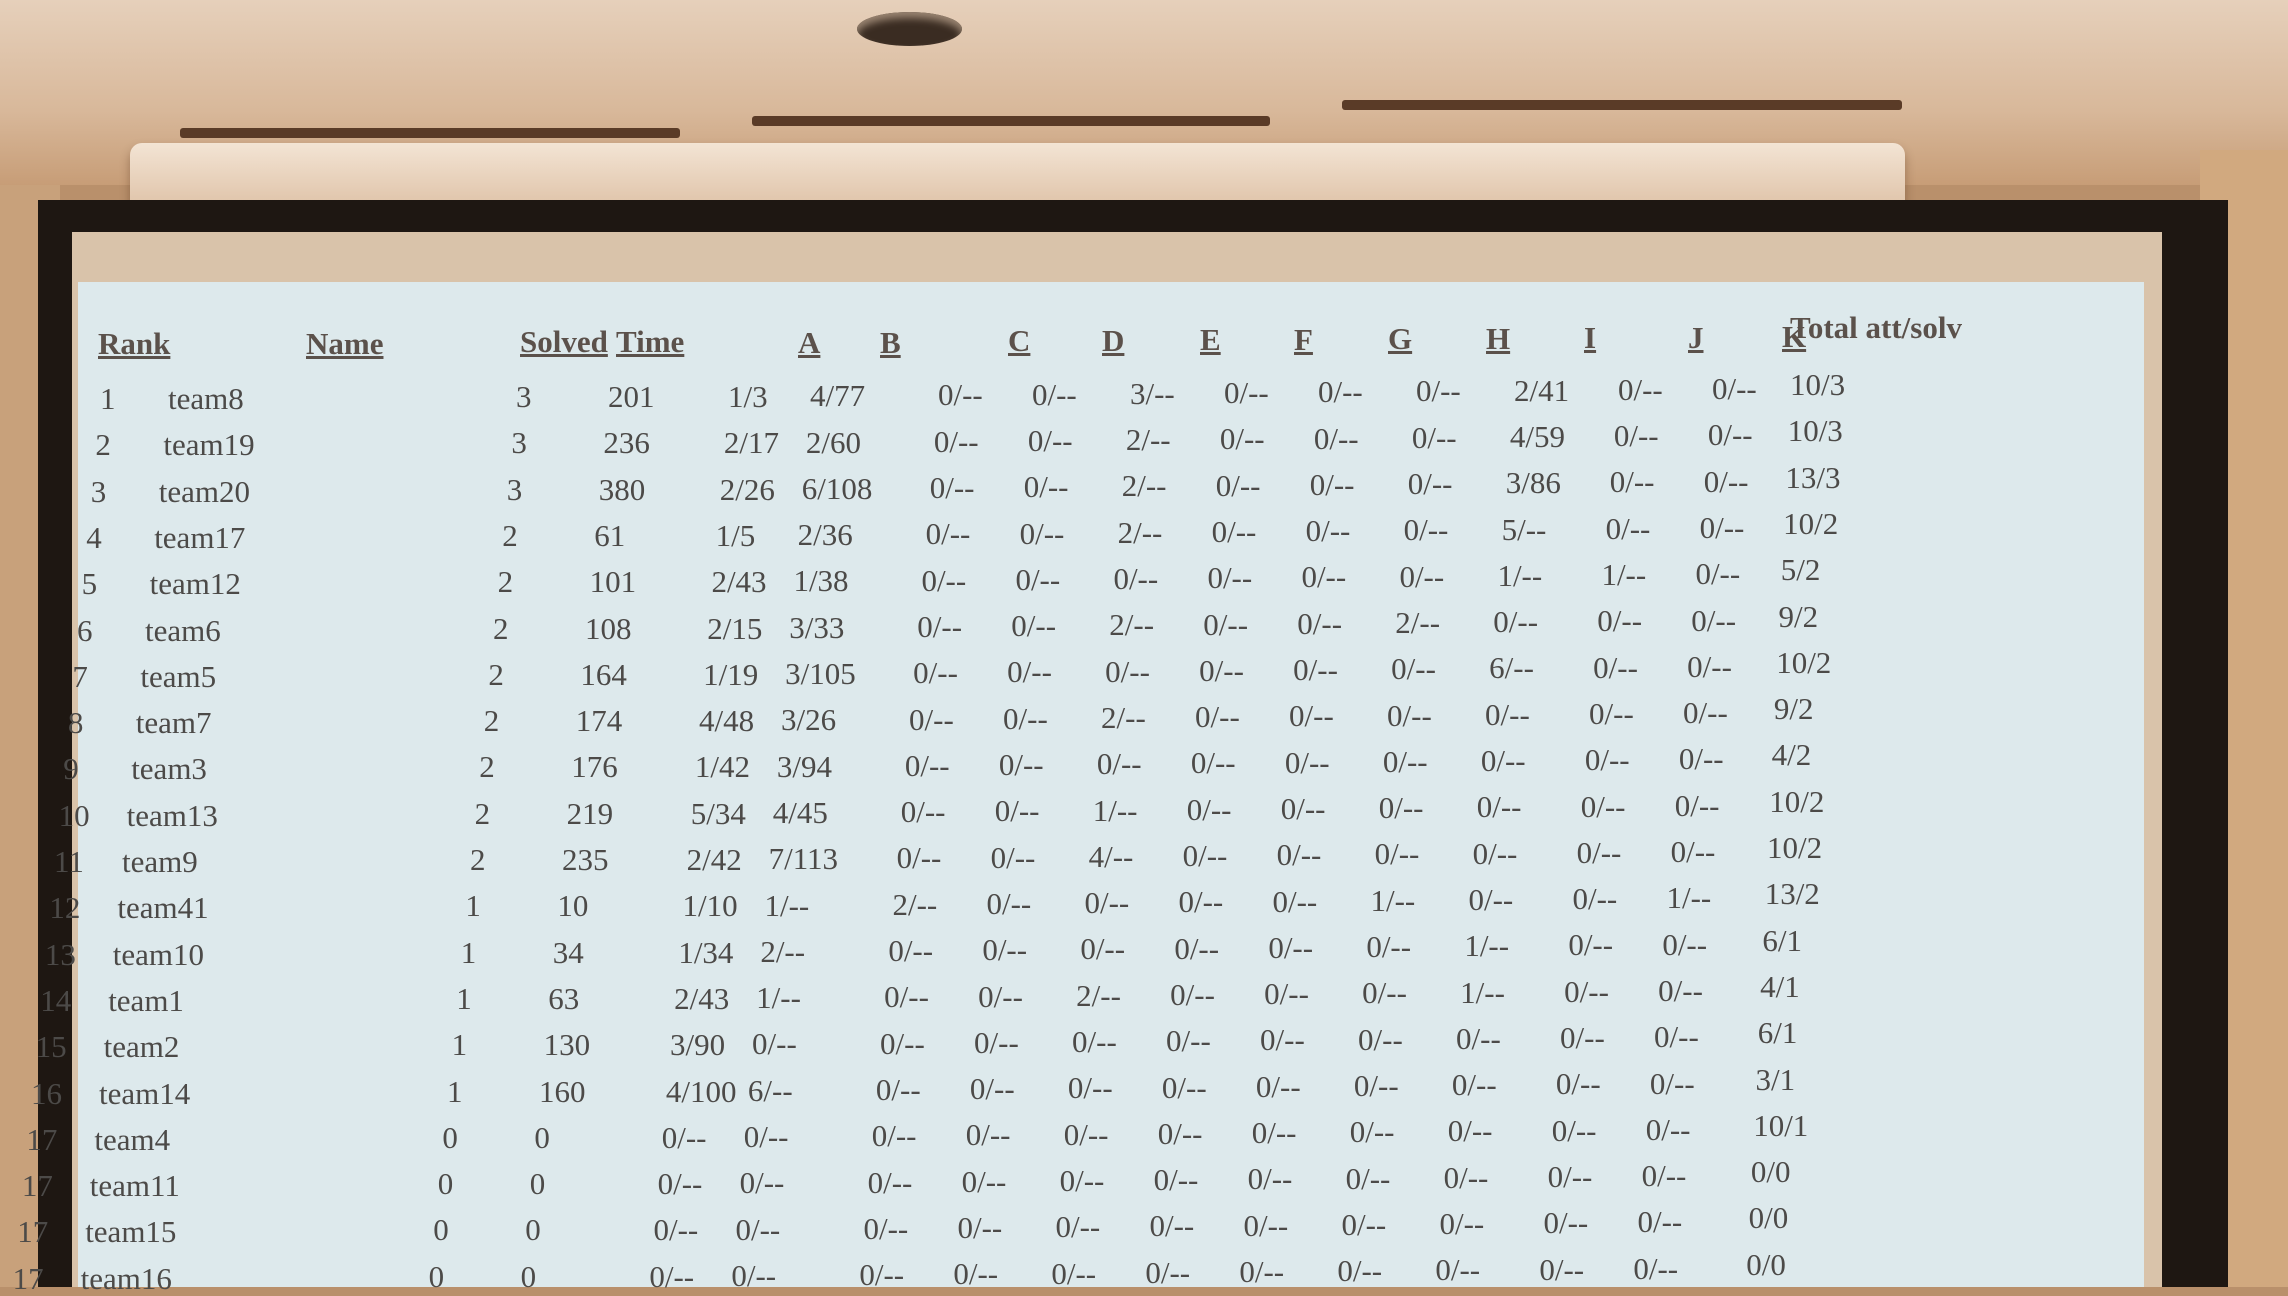 This screenshot has height=1296, width=2288. What do you see at coordinates (837, 488) in the screenshot?
I see `problem-cell: 6/108` at bounding box center [837, 488].